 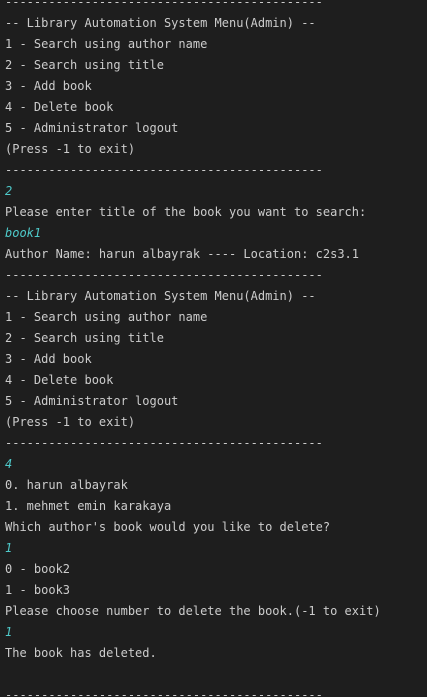 What do you see at coordinates (23, 233) in the screenshot?
I see `user-input-line: book1` at bounding box center [23, 233].